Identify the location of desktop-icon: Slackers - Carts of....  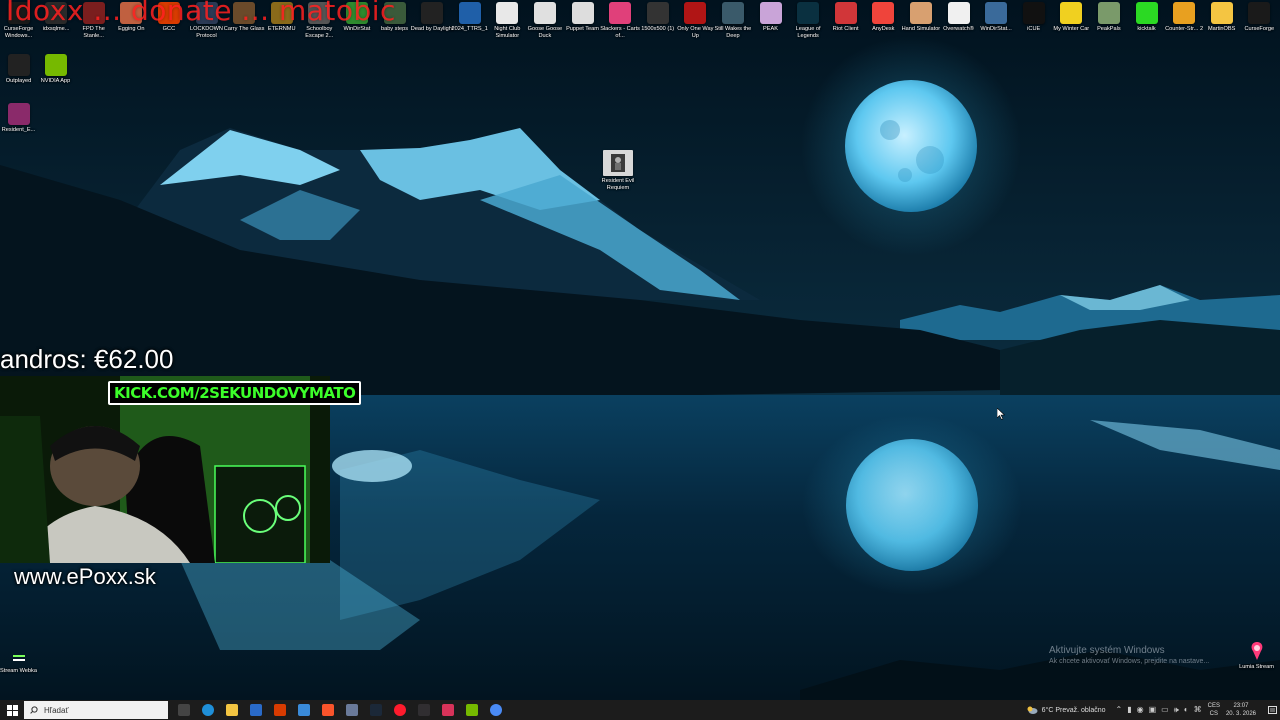
(620, 25).